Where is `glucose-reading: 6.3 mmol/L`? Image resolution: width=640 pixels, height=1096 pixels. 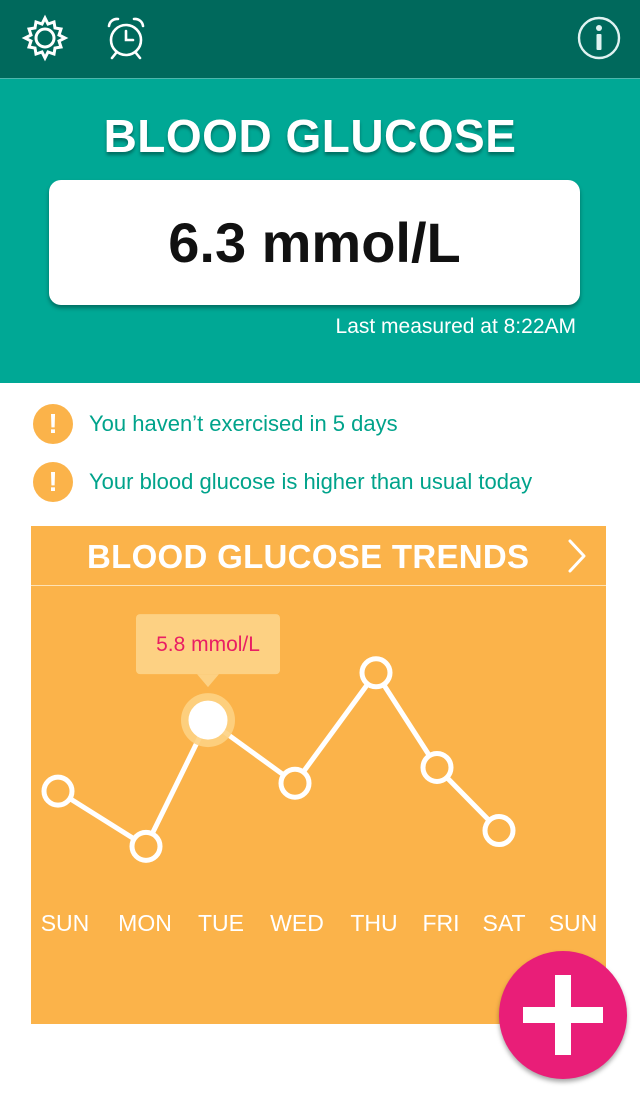
glucose-reading: 6.3 mmol/L is located at coordinates (314, 242).